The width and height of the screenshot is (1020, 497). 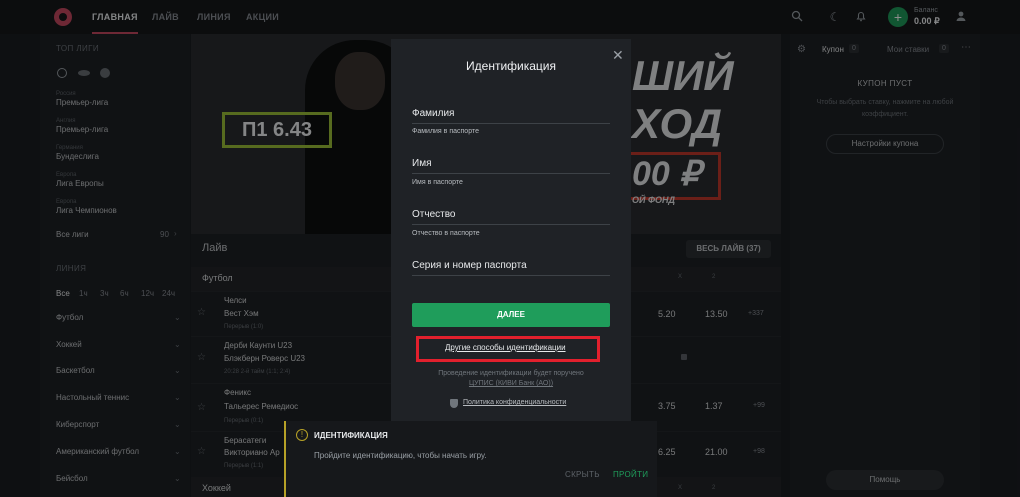 What do you see at coordinates (351, 435) in the screenshot?
I see `notification-title: ИДЕНТИФИКАЦИЯ` at bounding box center [351, 435].